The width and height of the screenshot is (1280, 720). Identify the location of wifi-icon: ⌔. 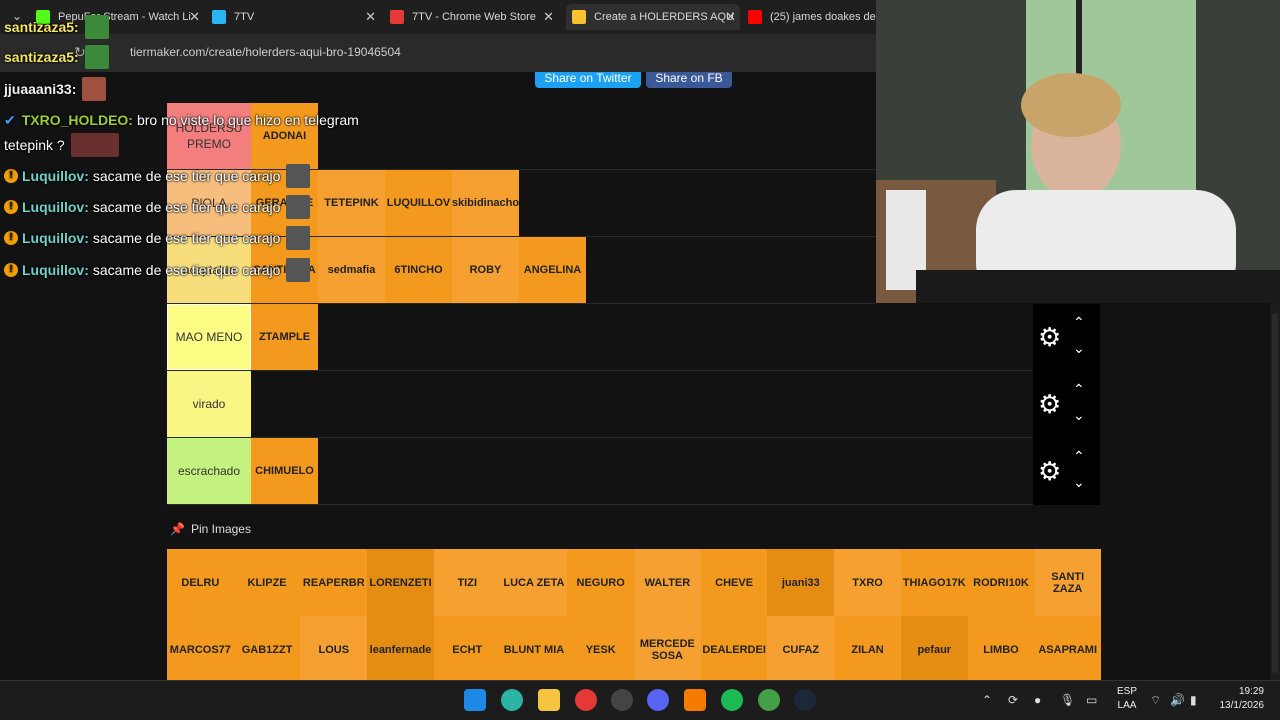
(1155, 700).